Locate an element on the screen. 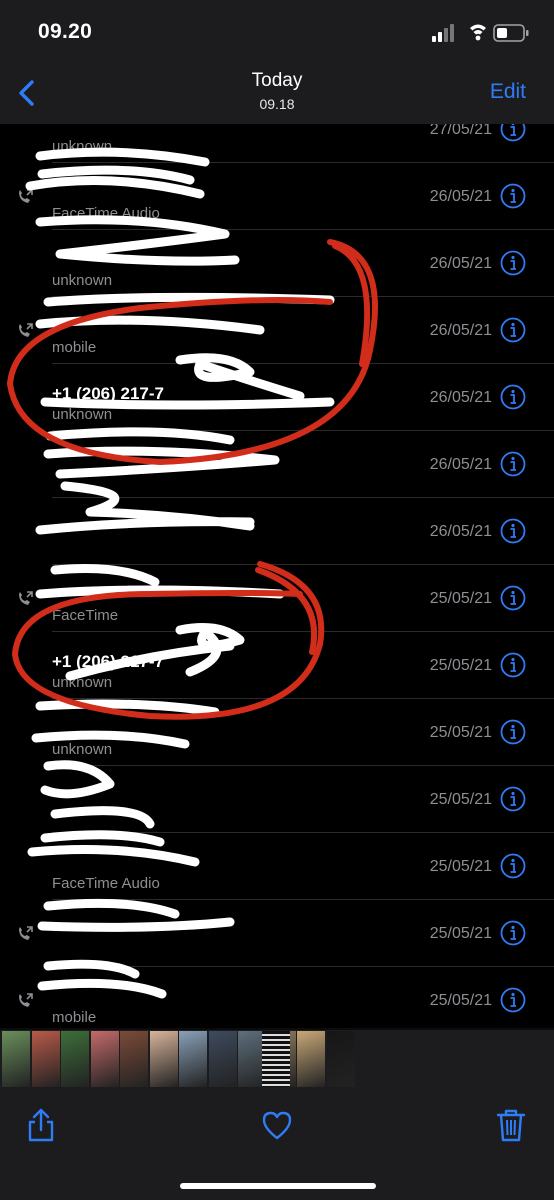  call-row: mobile 25/05/21 is located at coordinates (277, 997).